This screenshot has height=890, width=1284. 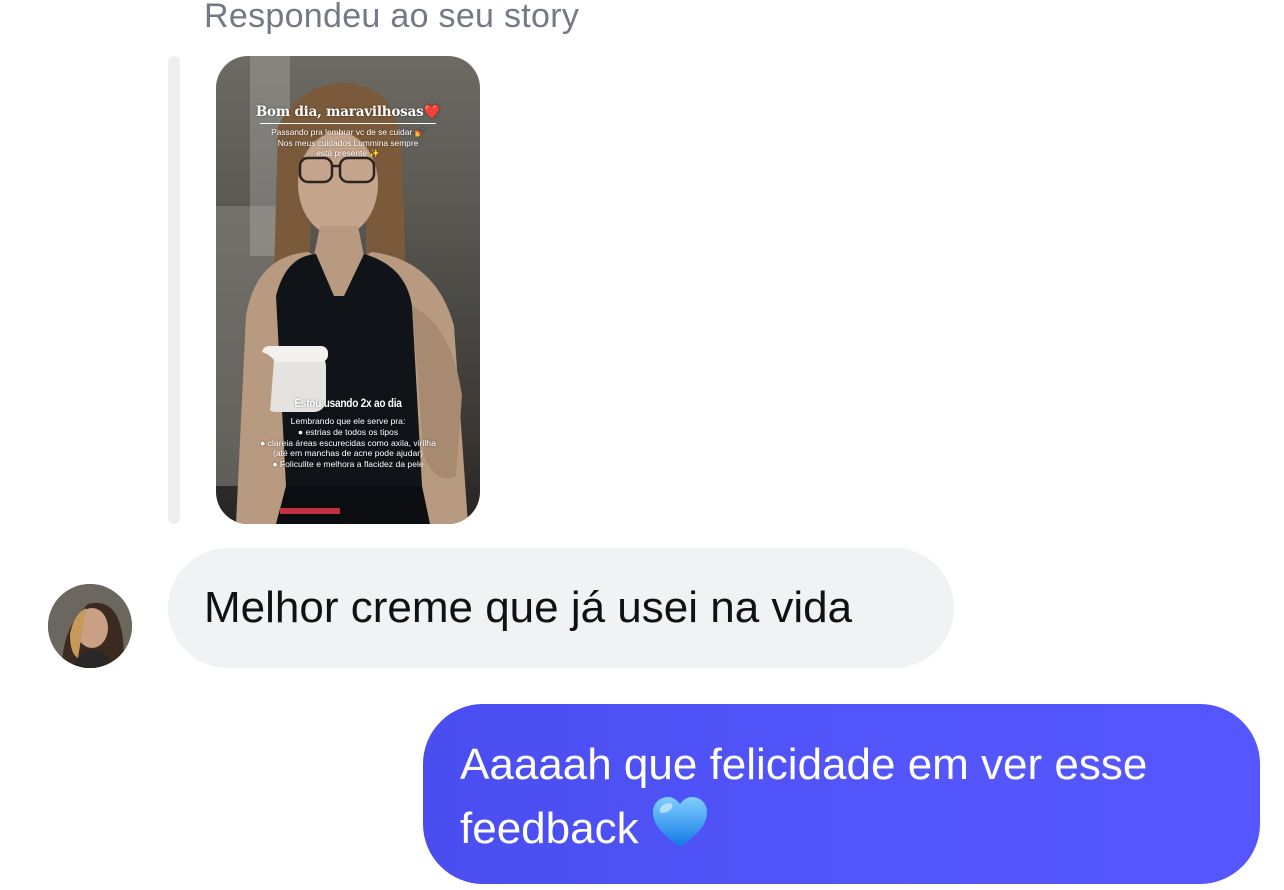 What do you see at coordinates (845, 827) in the screenshot?
I see `outgoing-message-line-2: feedback` at bounding box center [845, 827].